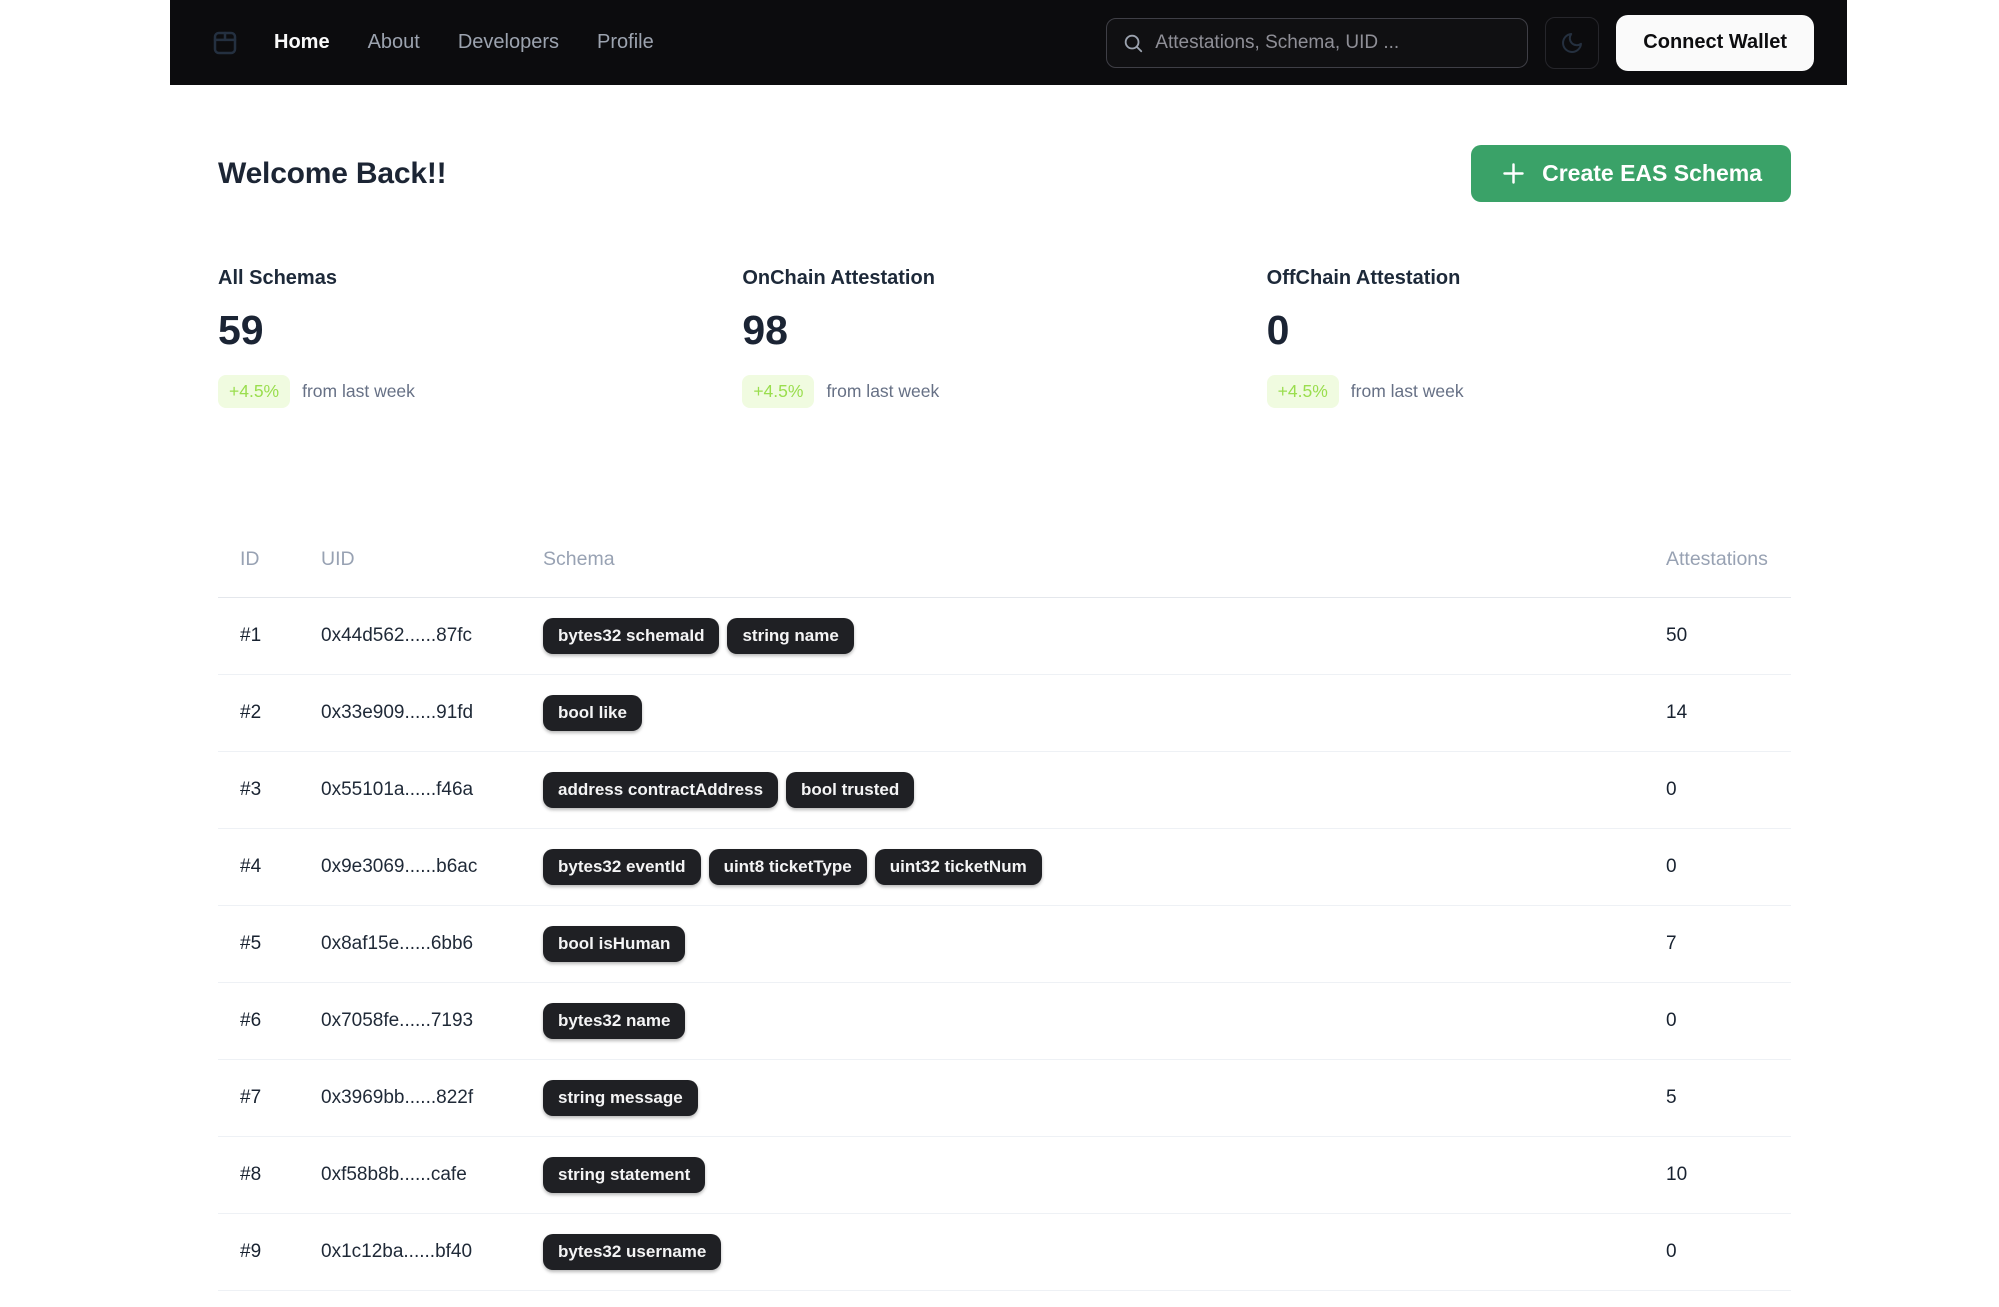 The height and width of the screenshot is (1307, 1999). I want to click on navbar-actions: Connect Wallet, so click(1460, 42).